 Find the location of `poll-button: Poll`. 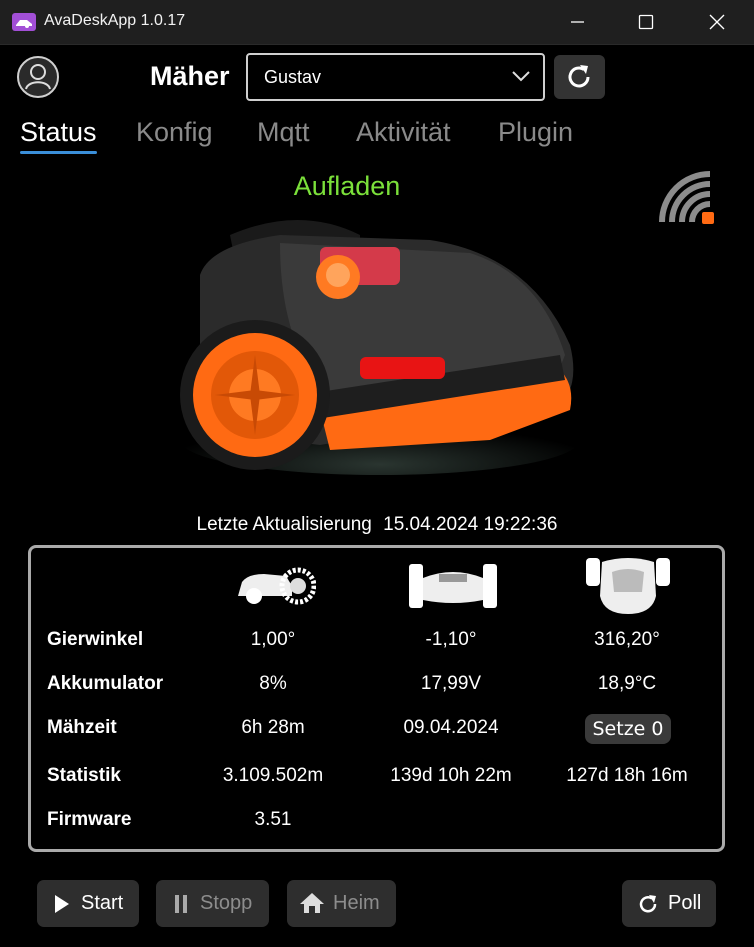

poll-button: Poll is located at coordinates (669, 903).